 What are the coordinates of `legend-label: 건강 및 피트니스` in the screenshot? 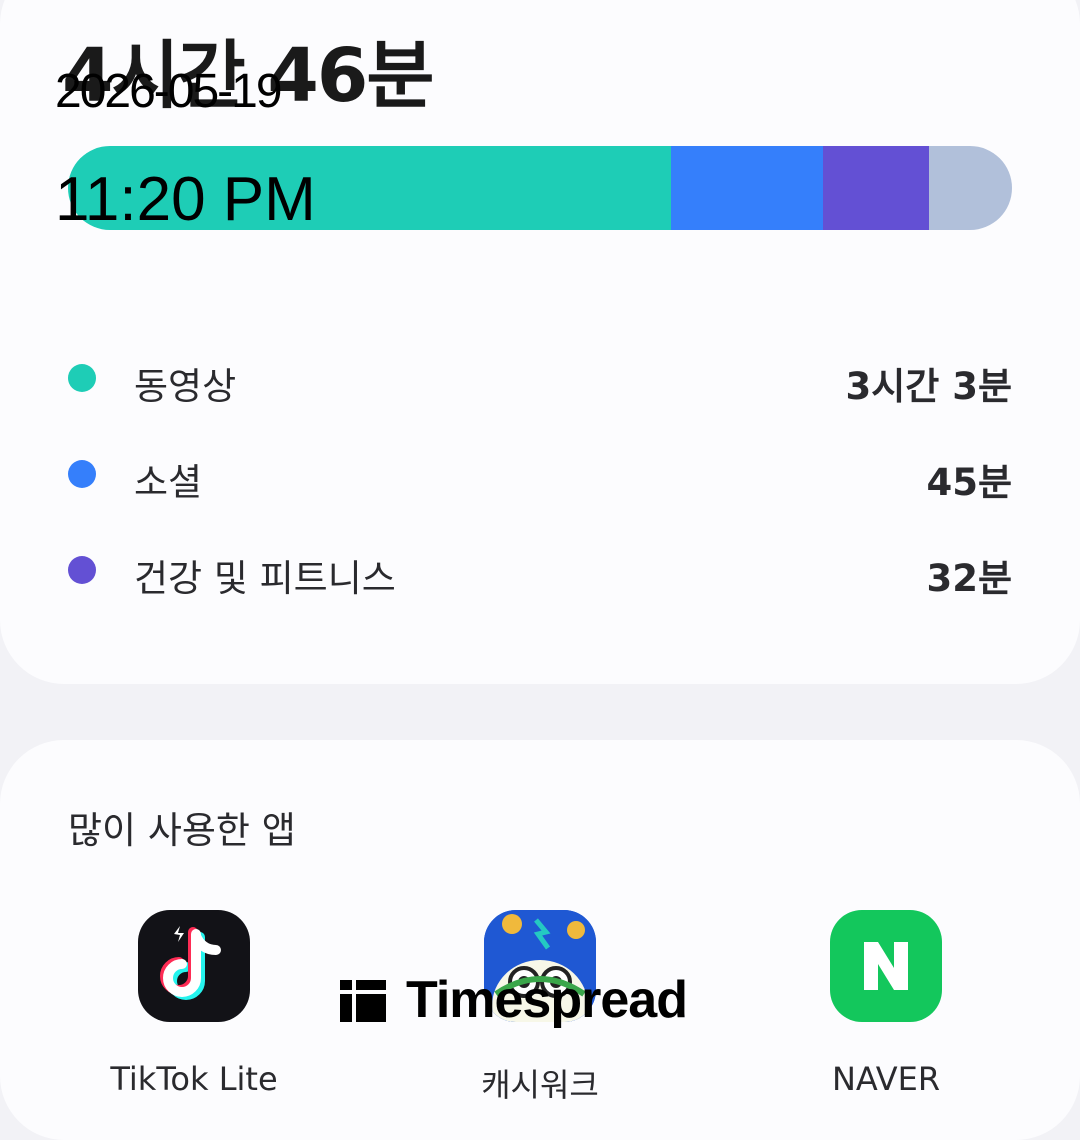 It's located at (265, 578).